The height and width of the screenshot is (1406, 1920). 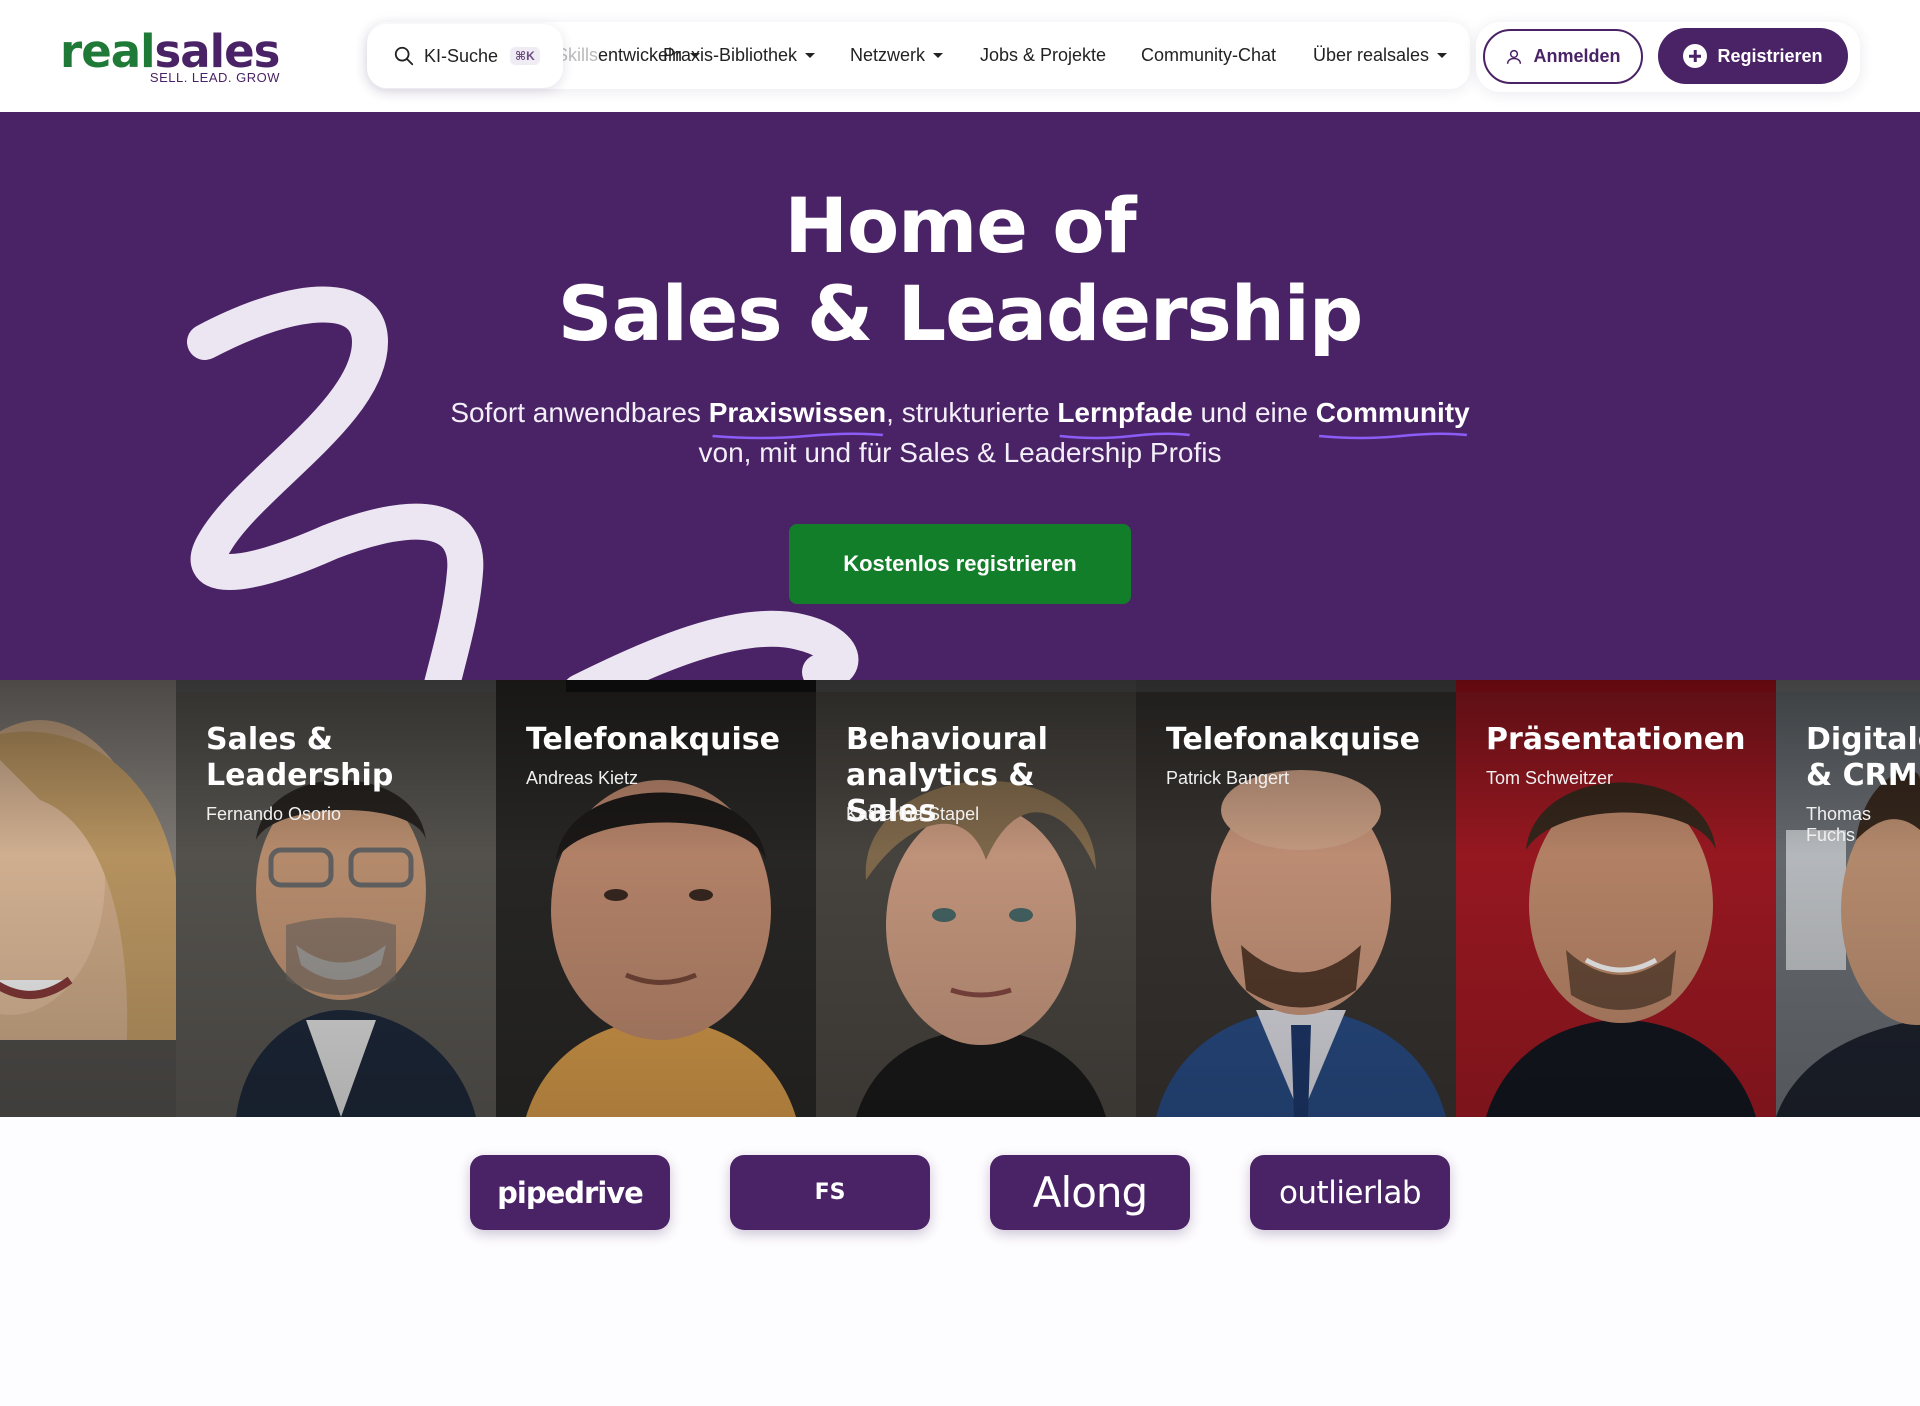 What do you see at coordinates (1616, 898) in the screenshot?
I see `topic-card: Präsentationen Tom Schweitzer` at bounding box center [1616, 898].